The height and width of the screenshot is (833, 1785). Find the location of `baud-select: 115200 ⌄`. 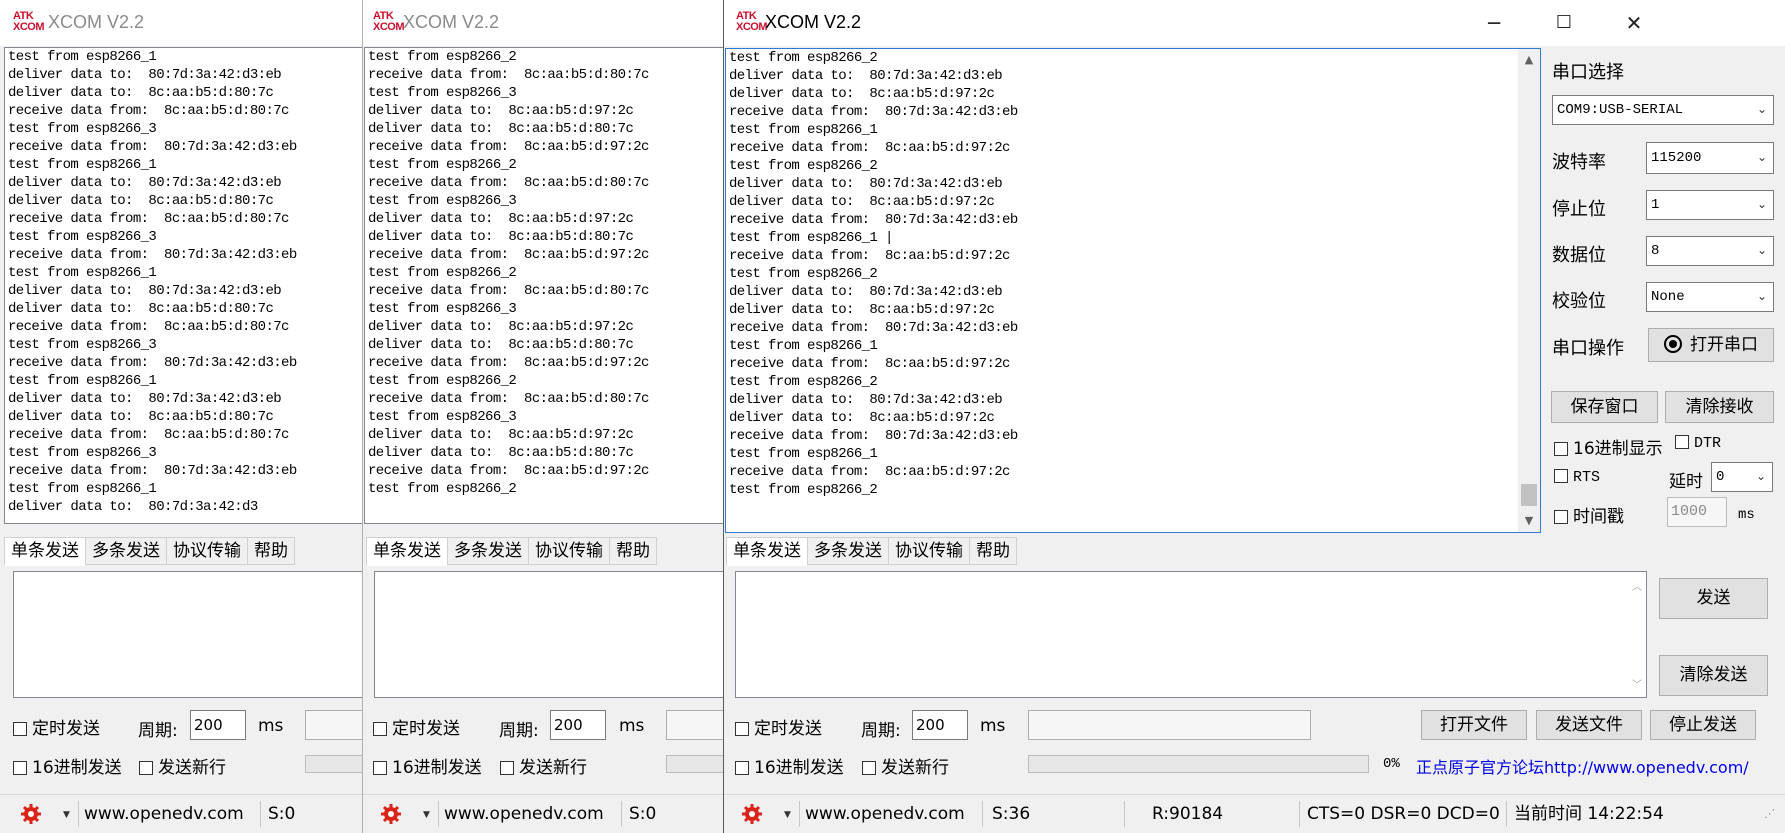

baud-select: 115200 ⌄ is located at coordinates (1710, 158).